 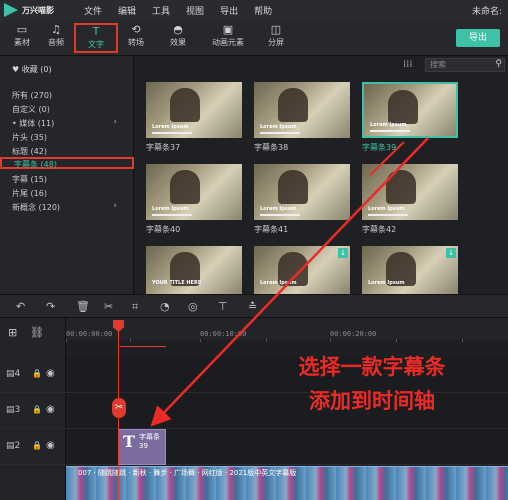 I want to click on menu-export: 导出, so click(x=229, y=10).